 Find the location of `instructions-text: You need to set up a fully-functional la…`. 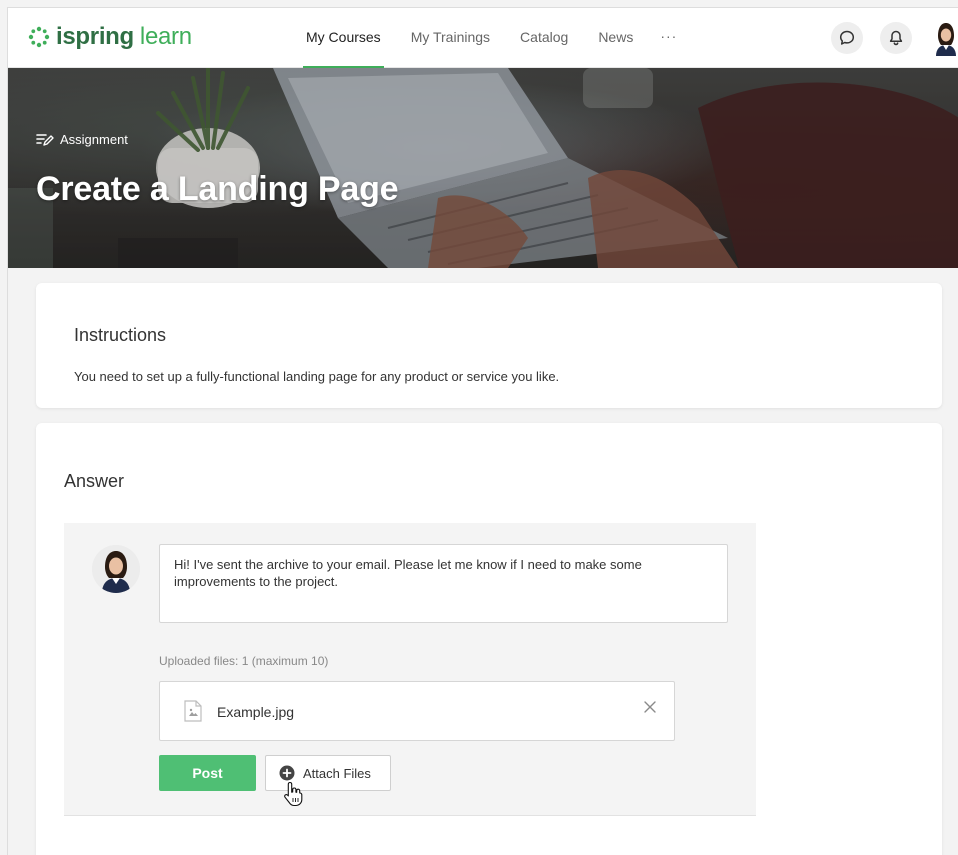

instructions-text: You need to set up a fully-functional la… is located at coordinates (317, 376).